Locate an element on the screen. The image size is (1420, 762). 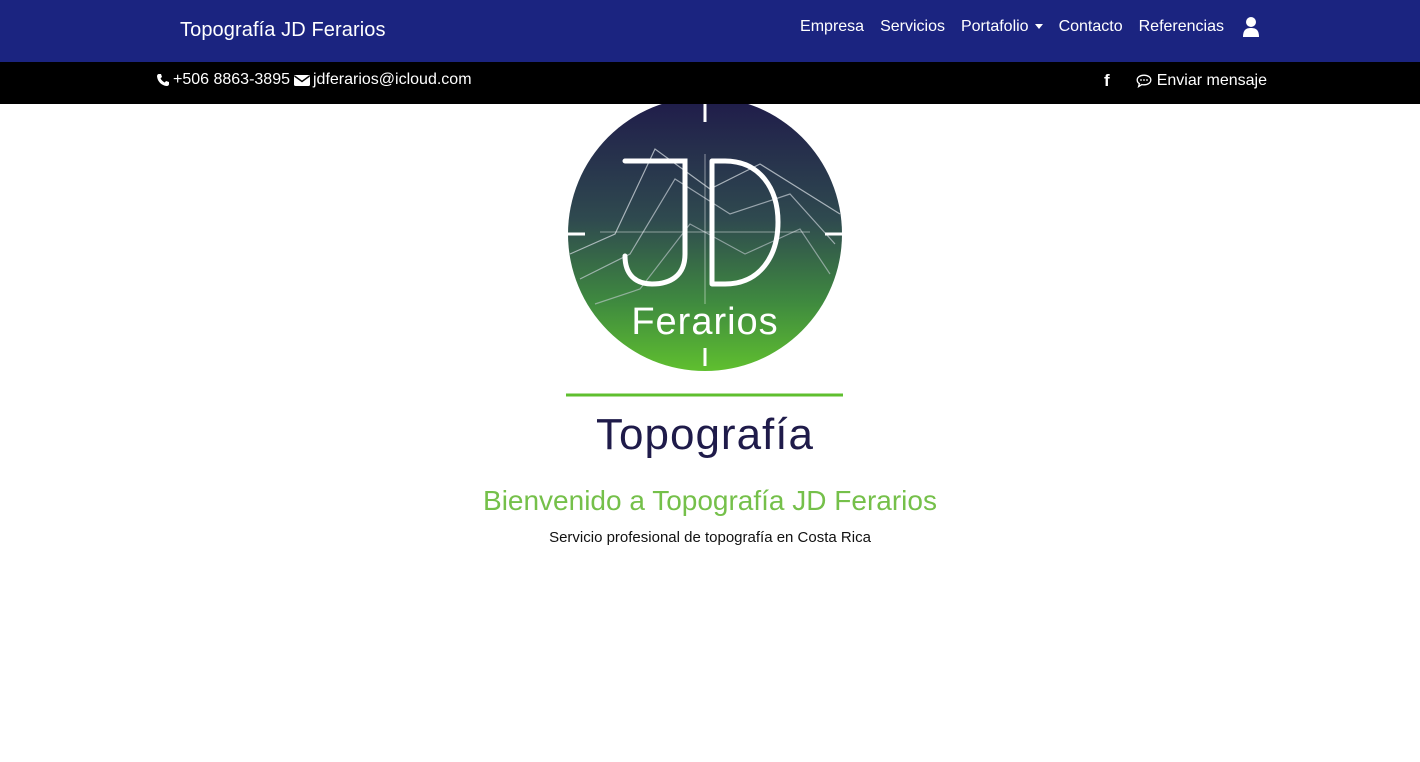
user-icon is located at coordinates (1251, 27).